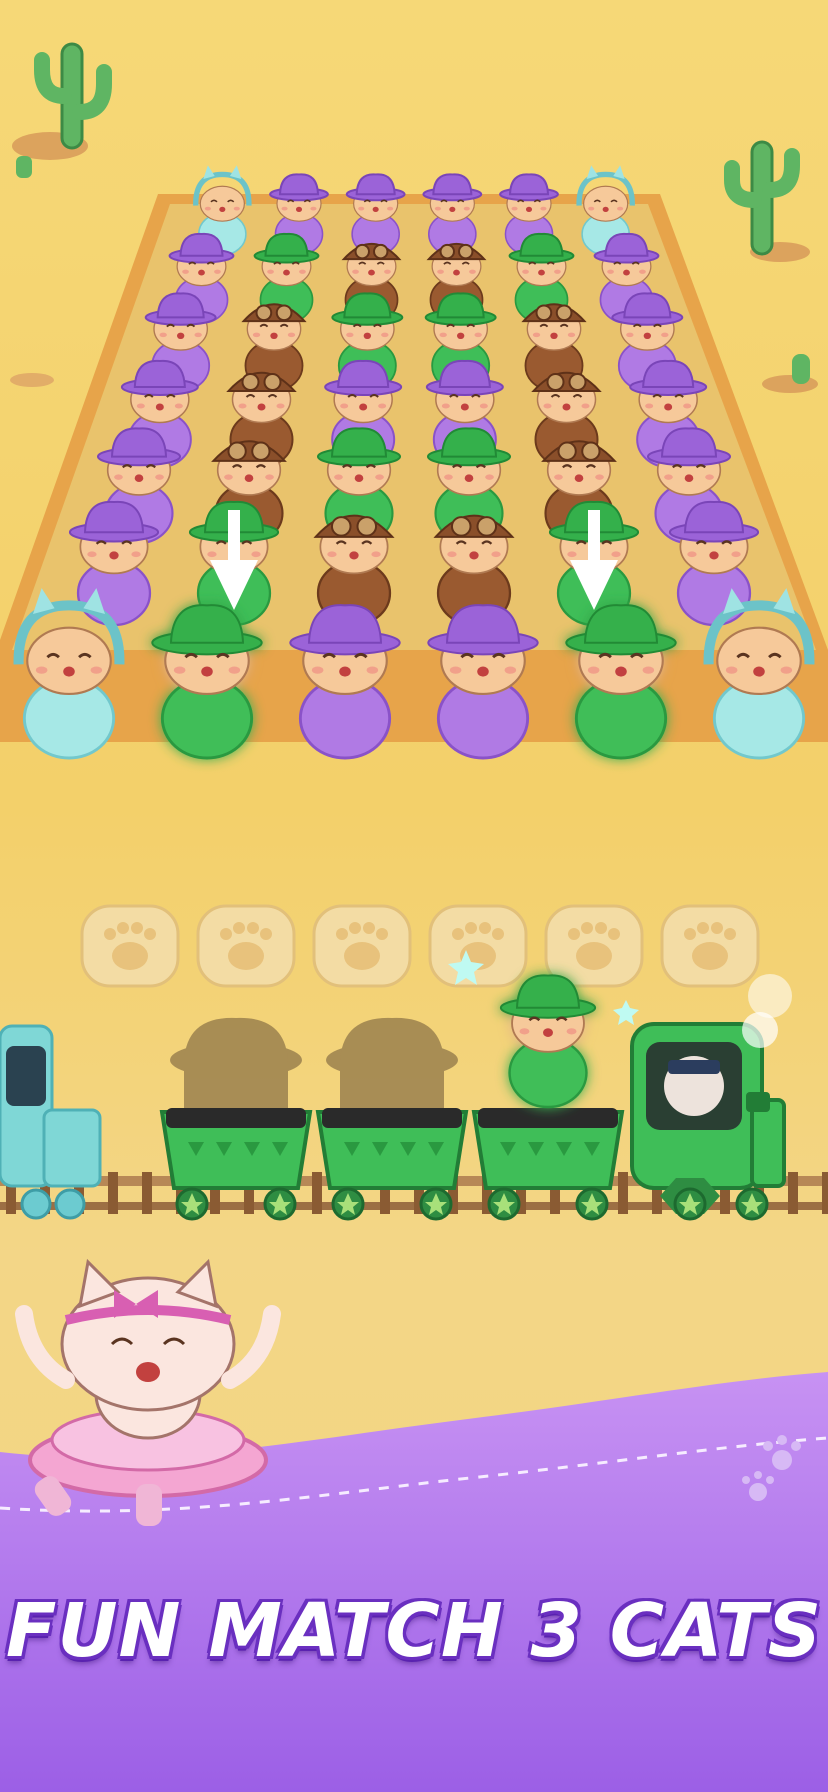 The image size is (828, 1792). Describe the element at coordinates (414, 1631) in the screenshot. I see `tagline: FUN MATCH 3 CATS` at that location.